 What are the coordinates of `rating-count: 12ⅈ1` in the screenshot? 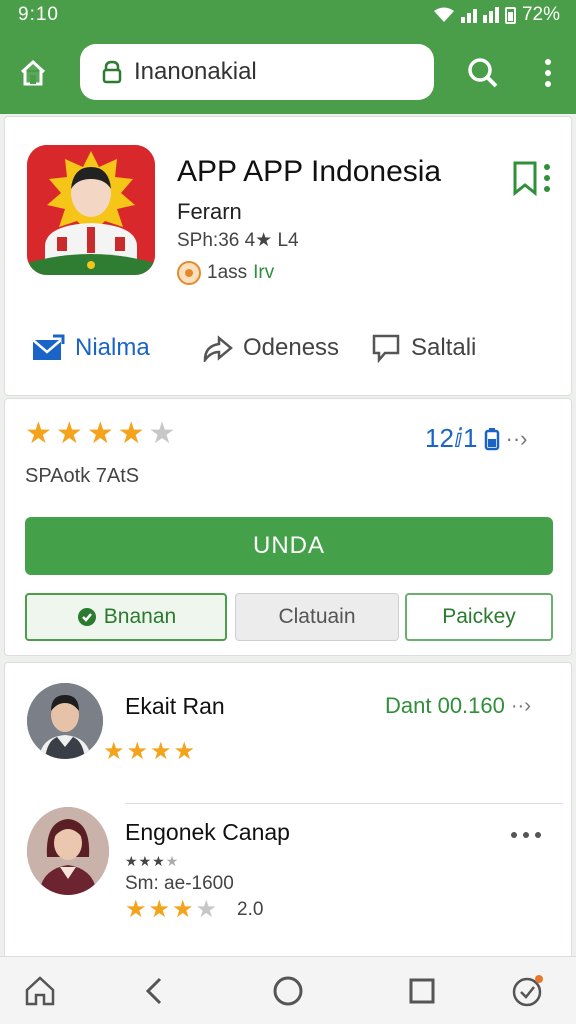 It's located at (451, 438).